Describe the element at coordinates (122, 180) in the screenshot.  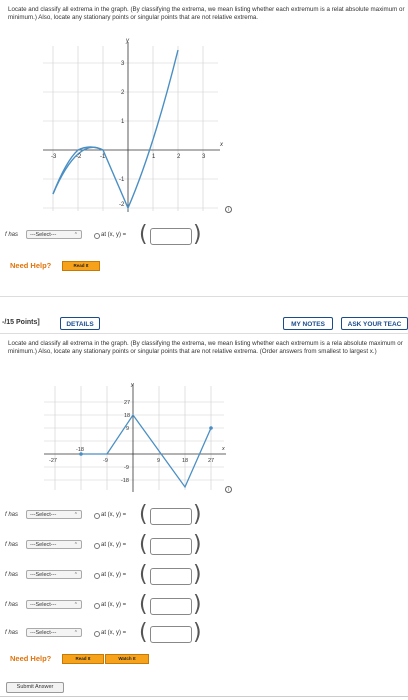
I see `q1-ytick-neg1: -1` at that location.